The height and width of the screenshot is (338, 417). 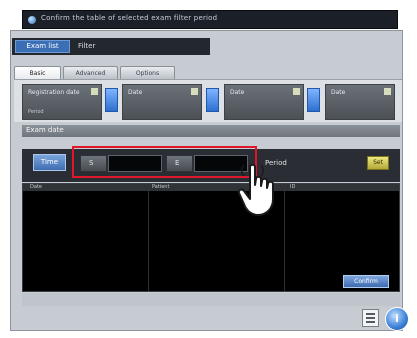 I want to click on touch-hand-icon, so click(x=255, y=189).